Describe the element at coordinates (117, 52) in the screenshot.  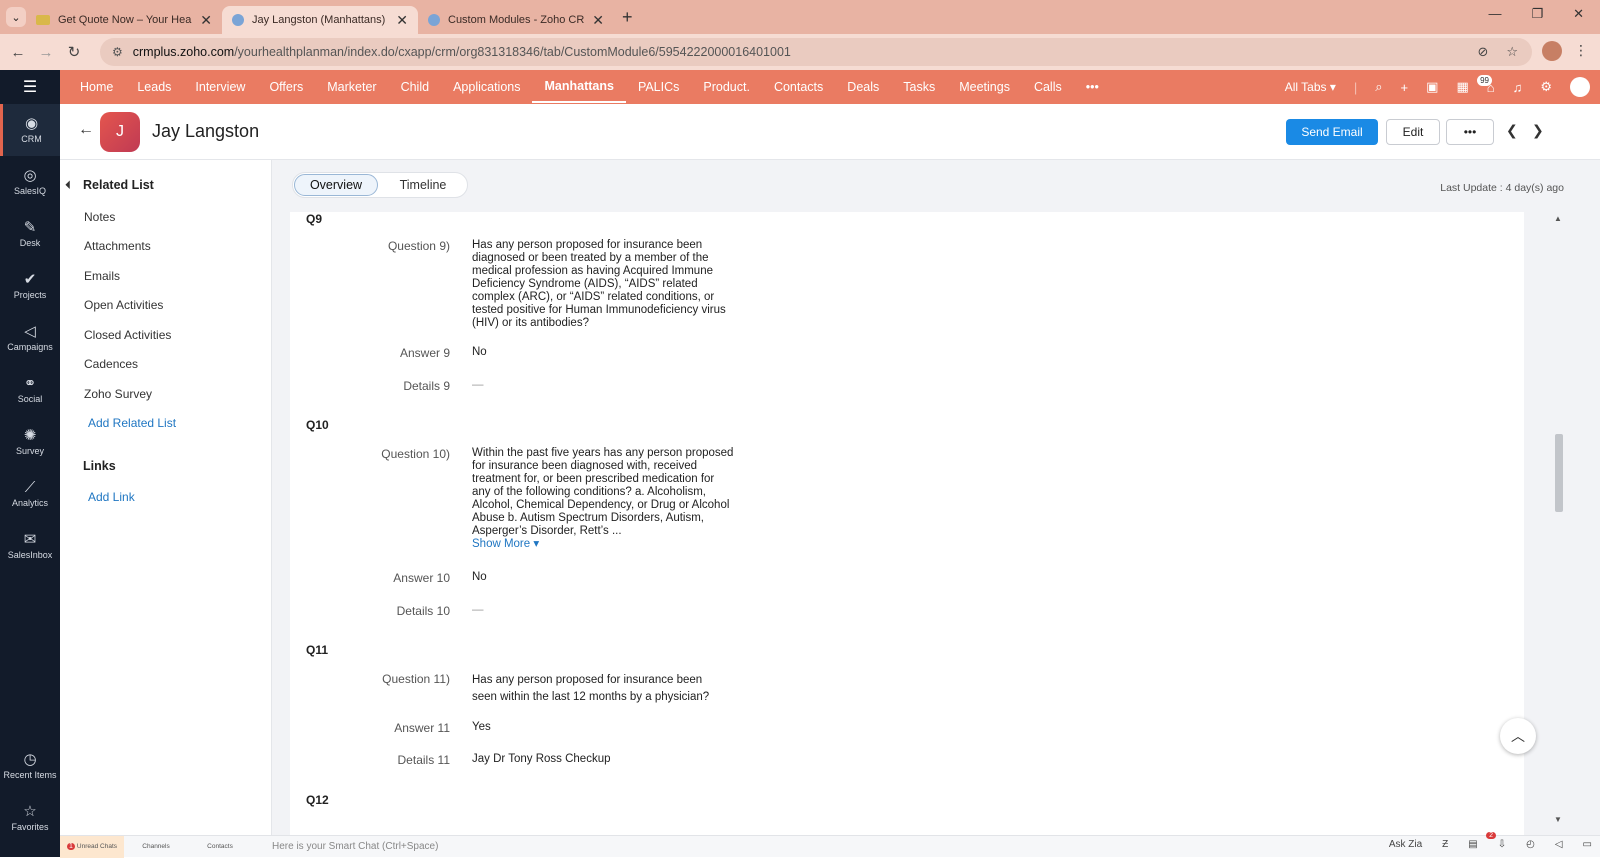
I see `site-info-icon: ⚙` at that location.